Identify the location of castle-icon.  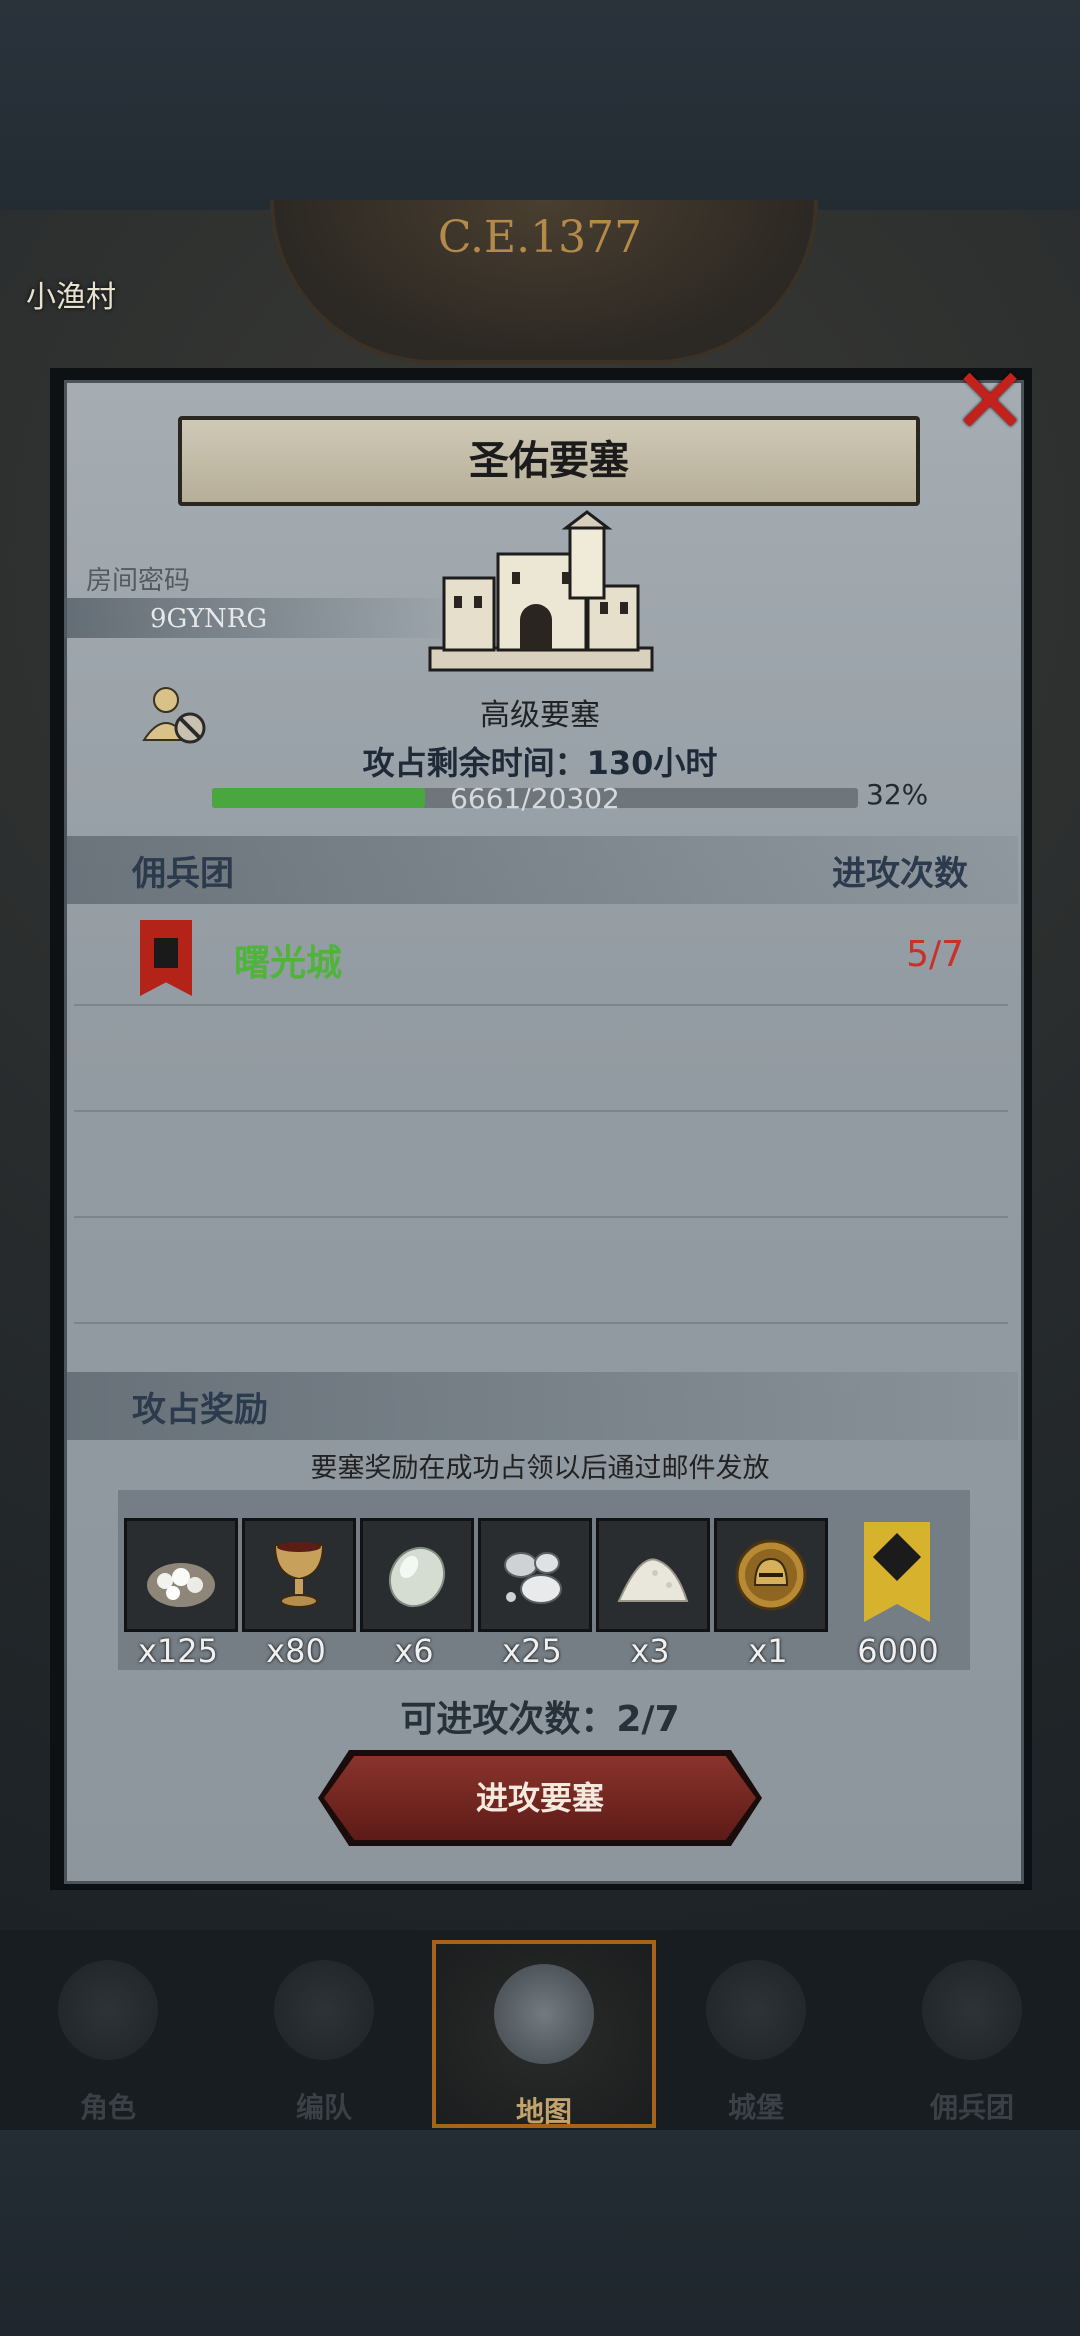
(756, 2010).